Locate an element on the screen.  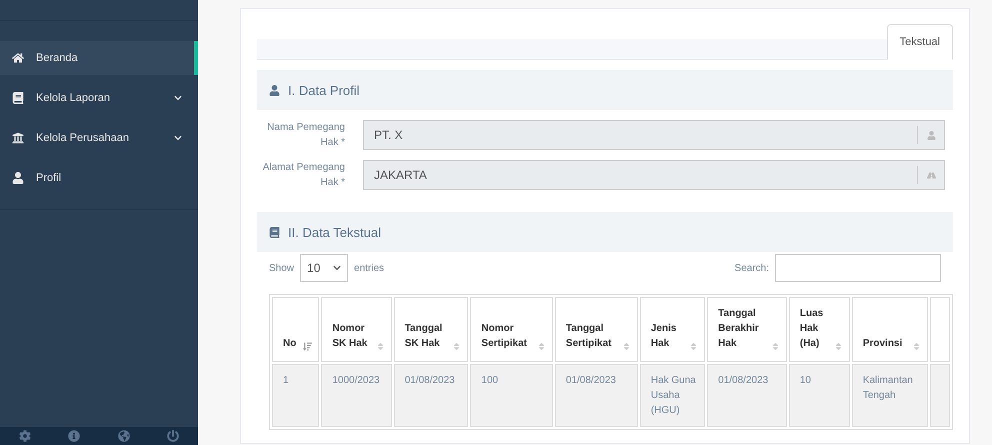
column-header: Tanggal Sertipikat is located at coordinates (596, 329).